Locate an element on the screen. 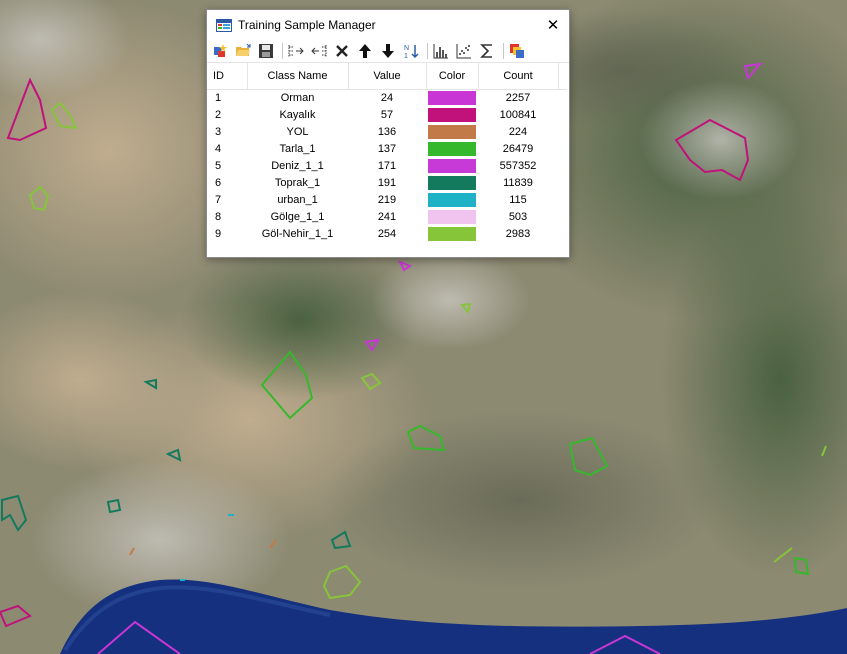 This screenshot has height=654, width=847. row-value: 241 is located at coordinates (387, 216).